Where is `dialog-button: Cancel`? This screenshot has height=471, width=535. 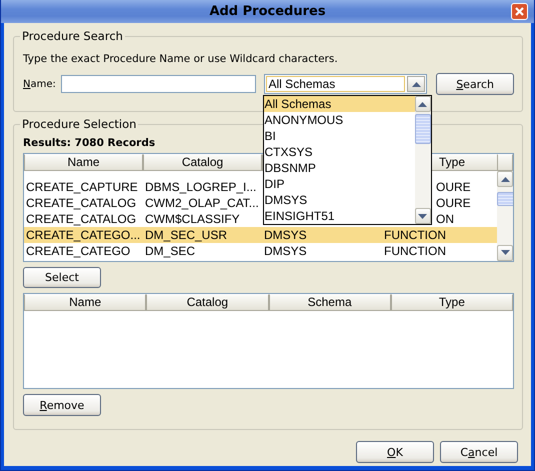 dialog-button: Cancel is located at coordinates (479, 452).